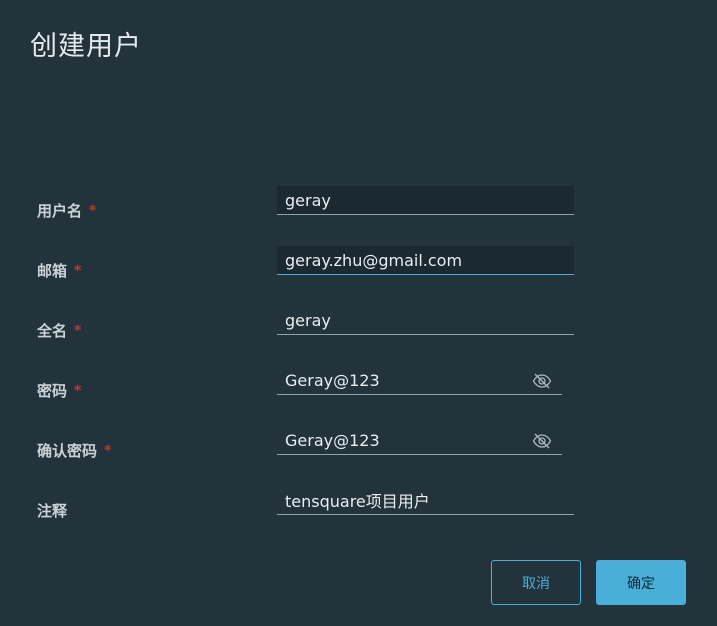 The image size is (717, 626). I want to click on comment-label-text: 注释, so click(52, 511).